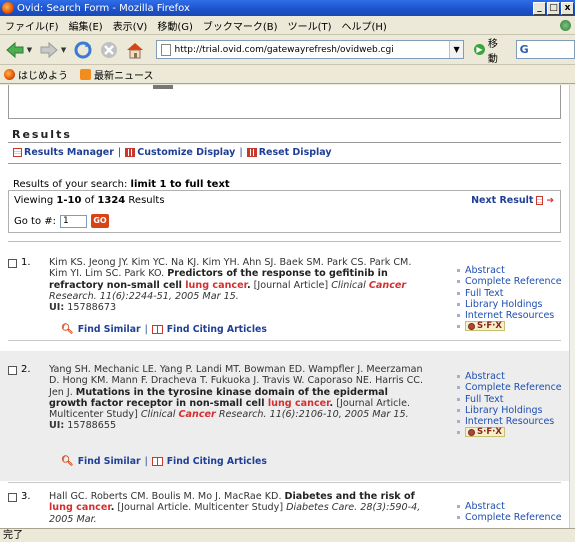 Image resolution: width=575 pixels, height=542 pixels. I want to click on goto-row: Go to #: 1 GO, so click(62, 221).